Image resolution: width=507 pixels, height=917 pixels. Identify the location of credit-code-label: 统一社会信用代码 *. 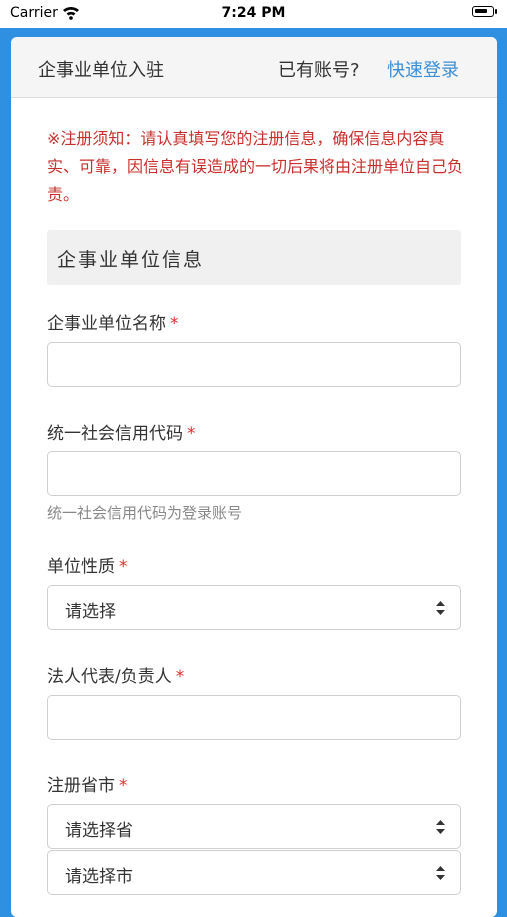
(121, 431).